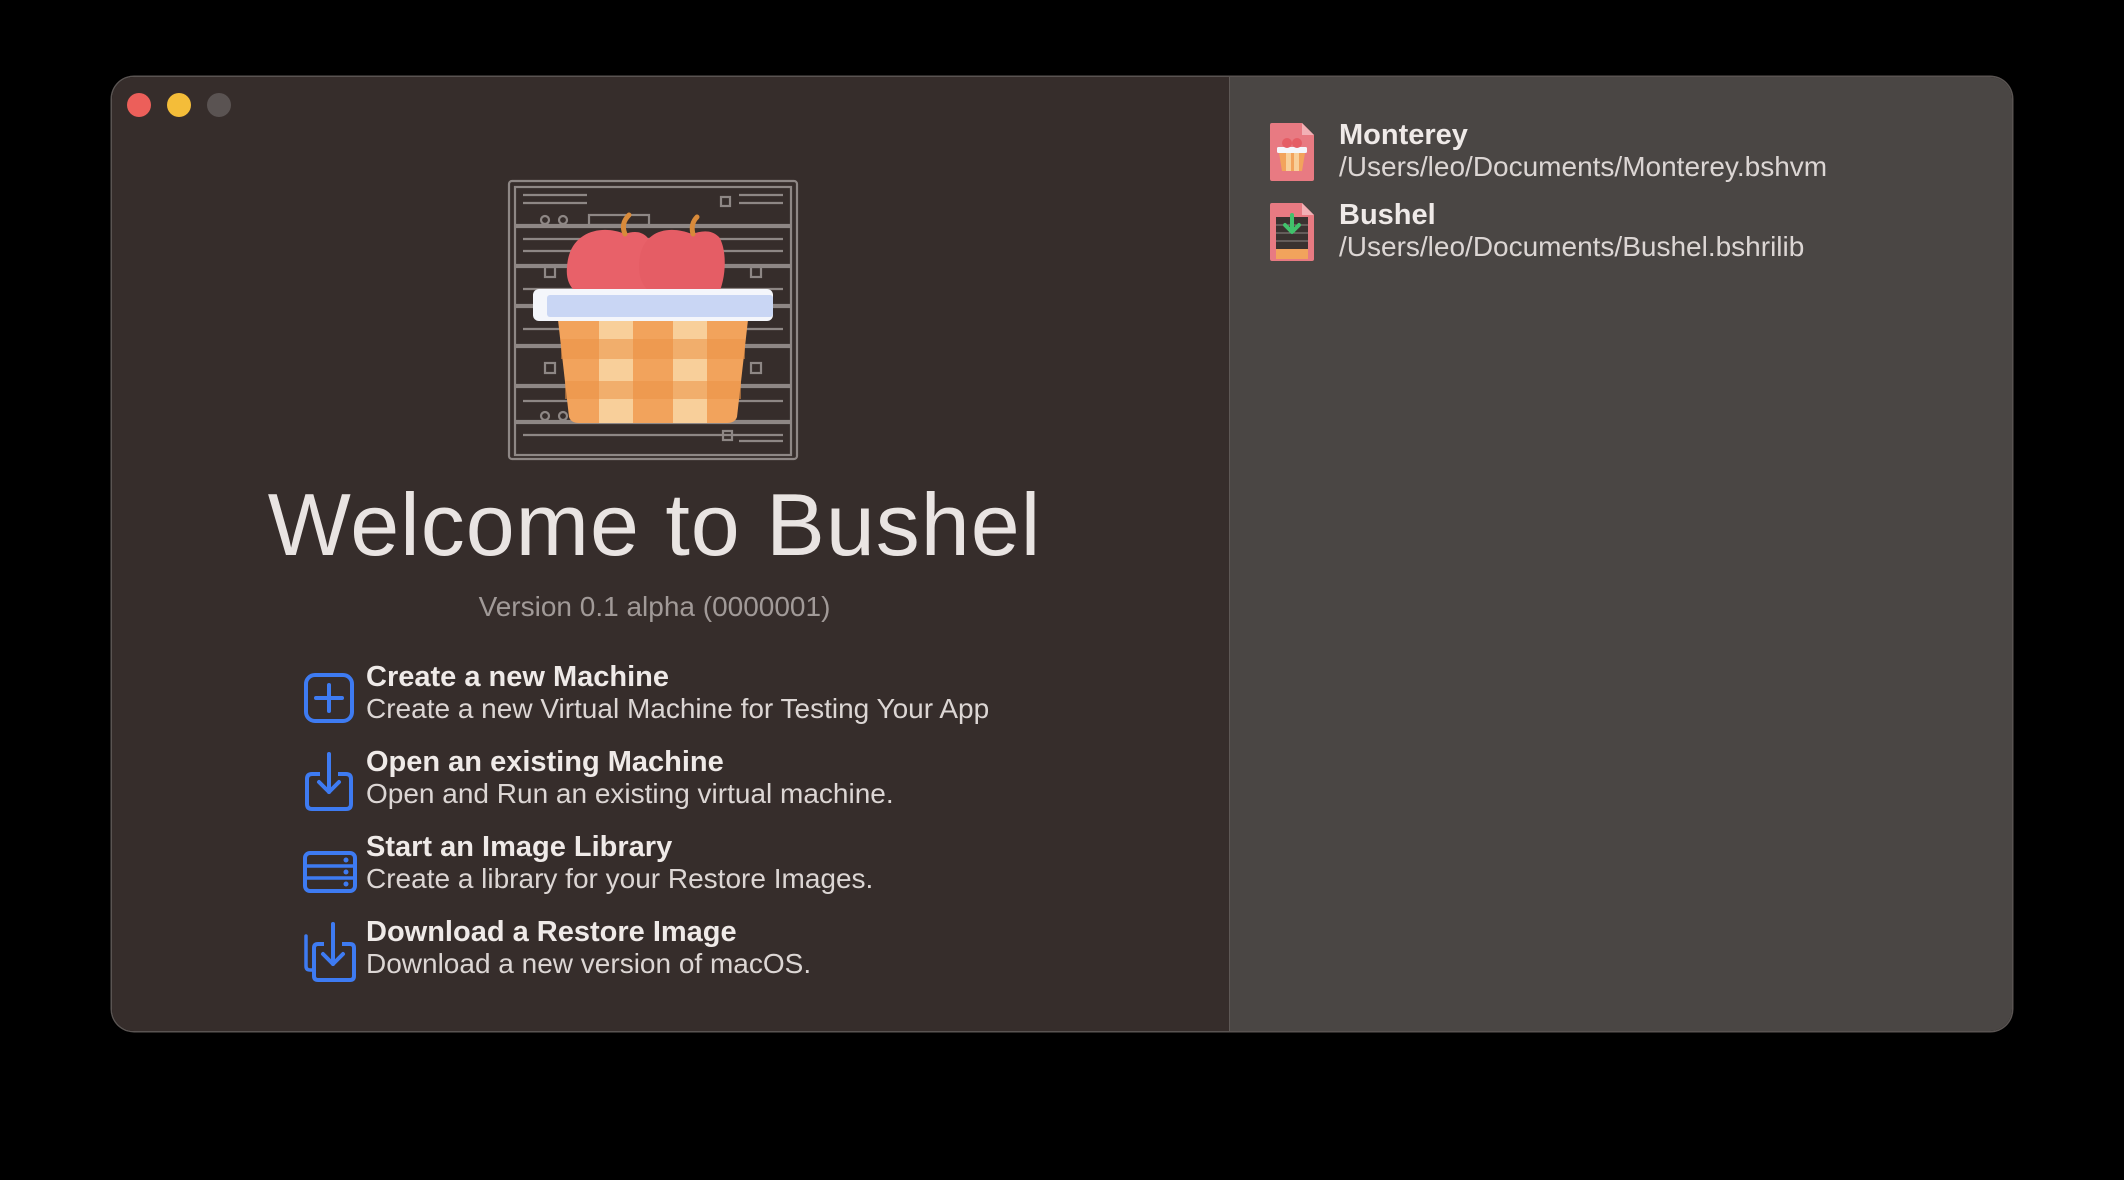 Image resolution: width=2124 pixels, height=1180 pixels. What do you see at coordinates (654, 524) in the screenshot?
I see `welcome-title: Welcome to Bushel` at bounding box center [654, 524].